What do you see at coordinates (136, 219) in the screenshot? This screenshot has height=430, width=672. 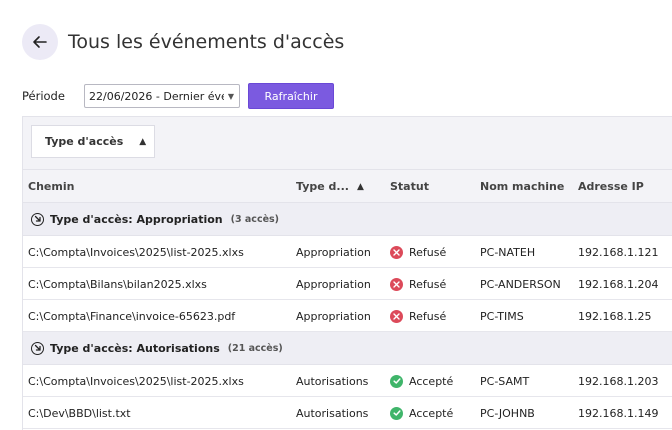 I see `group-title: Type d'accès: Appropriation` at bounding box center [136, 219].